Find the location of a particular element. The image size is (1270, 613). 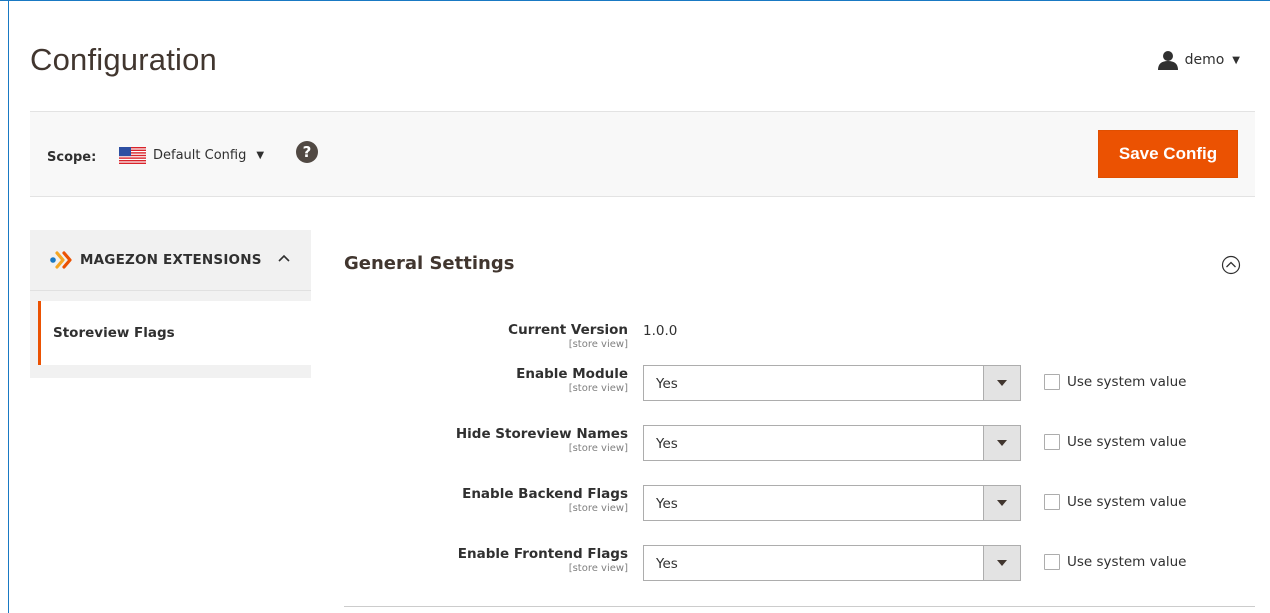

magezon-logo-icon is located at coordinates (61, 260).